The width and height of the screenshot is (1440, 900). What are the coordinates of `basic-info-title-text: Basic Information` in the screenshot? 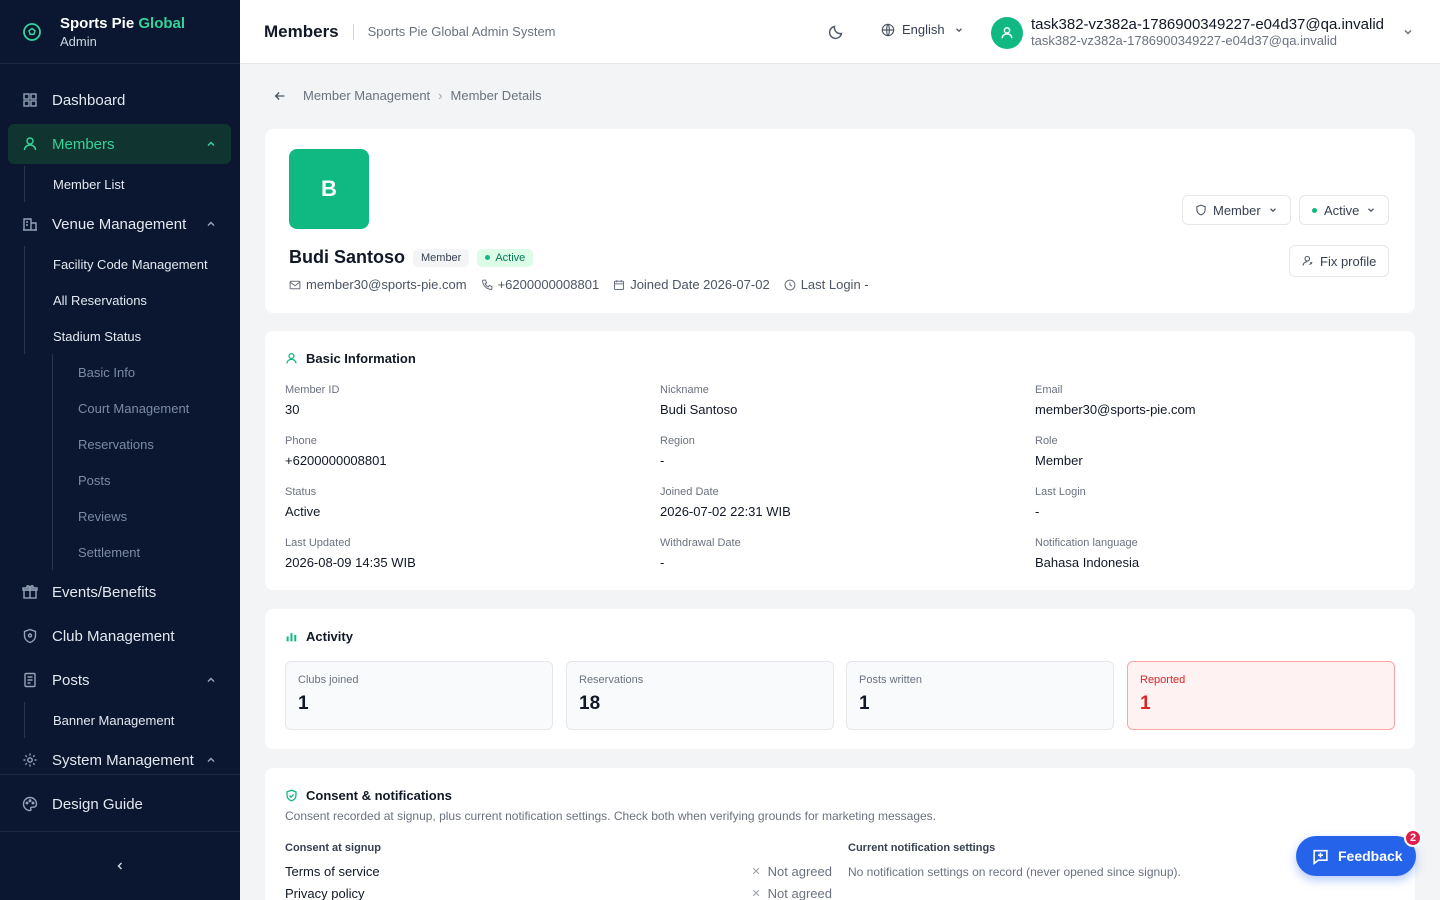 It's located at (361, 358).